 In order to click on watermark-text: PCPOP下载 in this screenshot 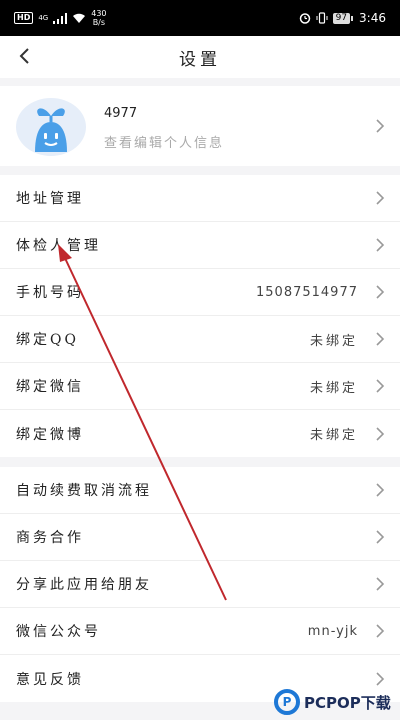, I will do `click(347, 702)`.